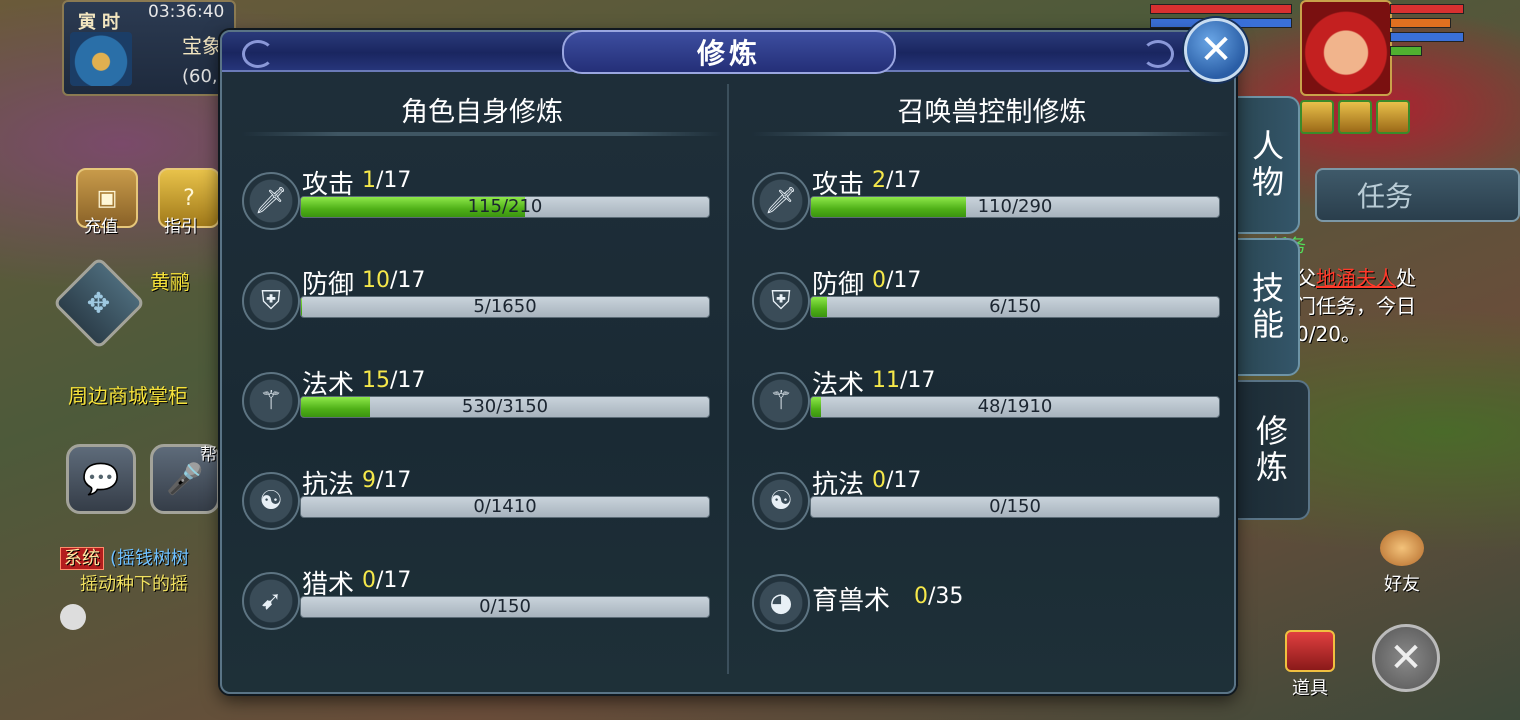 This screenshot has height=720, width=1520. I want to click on title-bar: 修炼, so click(728, 52).